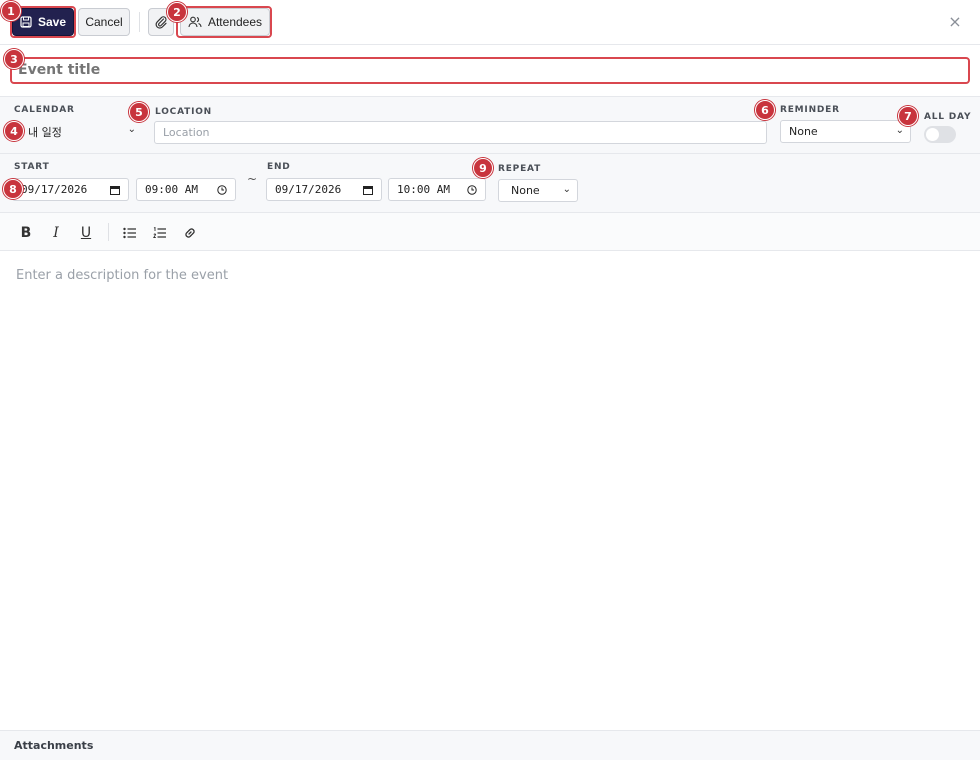 Image resolution: width=980 pixels, height=760 pixels. I want to click on annotation-badge: 2, so click(177, 12).